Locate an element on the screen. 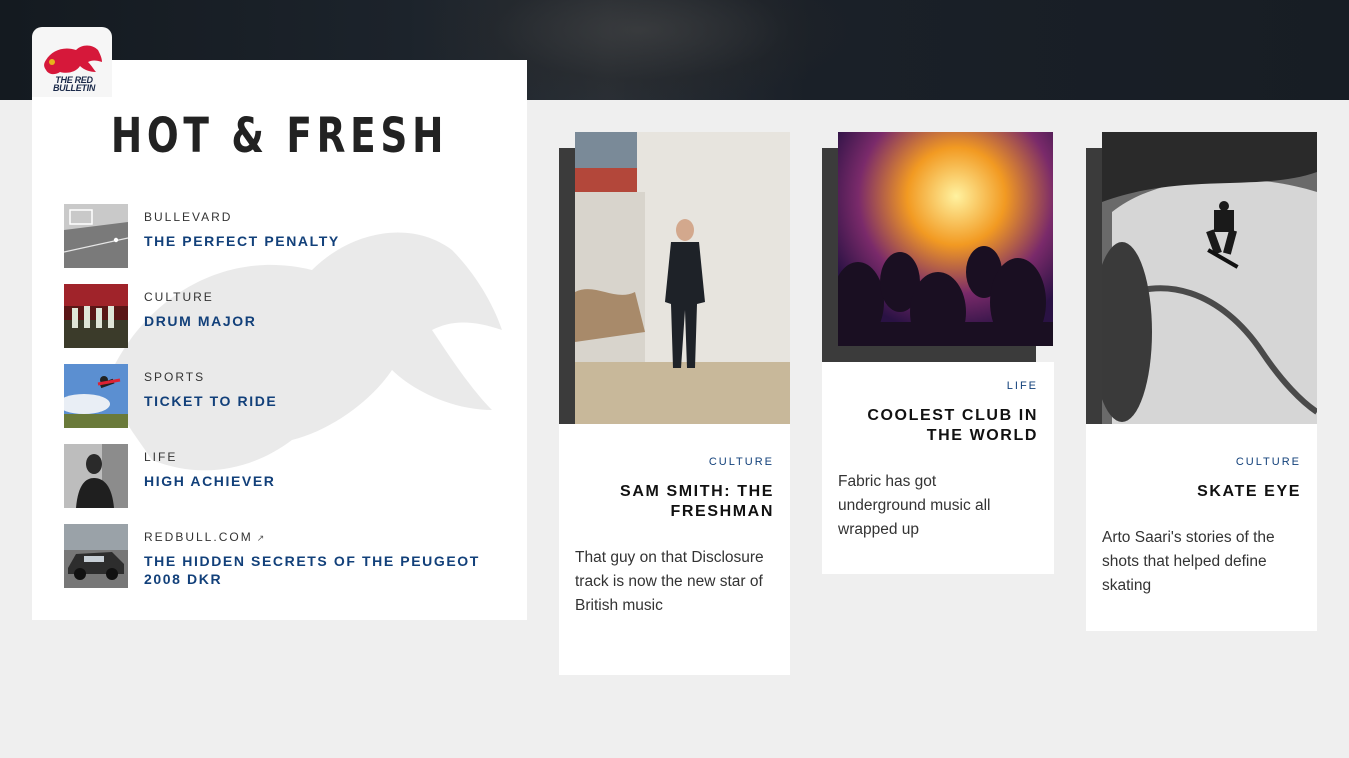 The width and height of the screenshot is (1349, 758). item-category: SPORTS is located at coordinates (175, 377).